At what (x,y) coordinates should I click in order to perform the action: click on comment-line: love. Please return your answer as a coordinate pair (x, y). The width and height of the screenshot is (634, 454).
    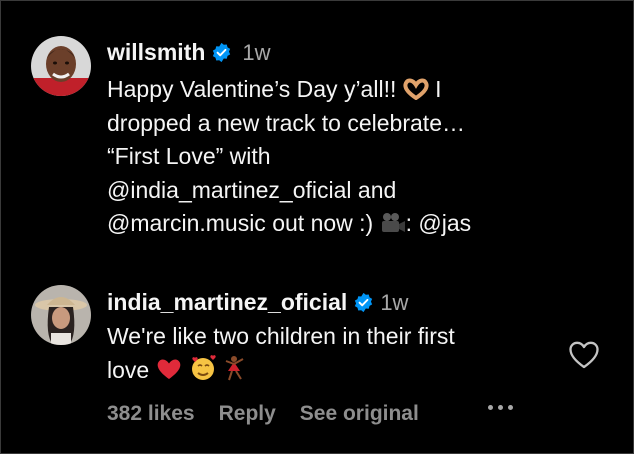
    Looking at the image, I should click on (281, 371).